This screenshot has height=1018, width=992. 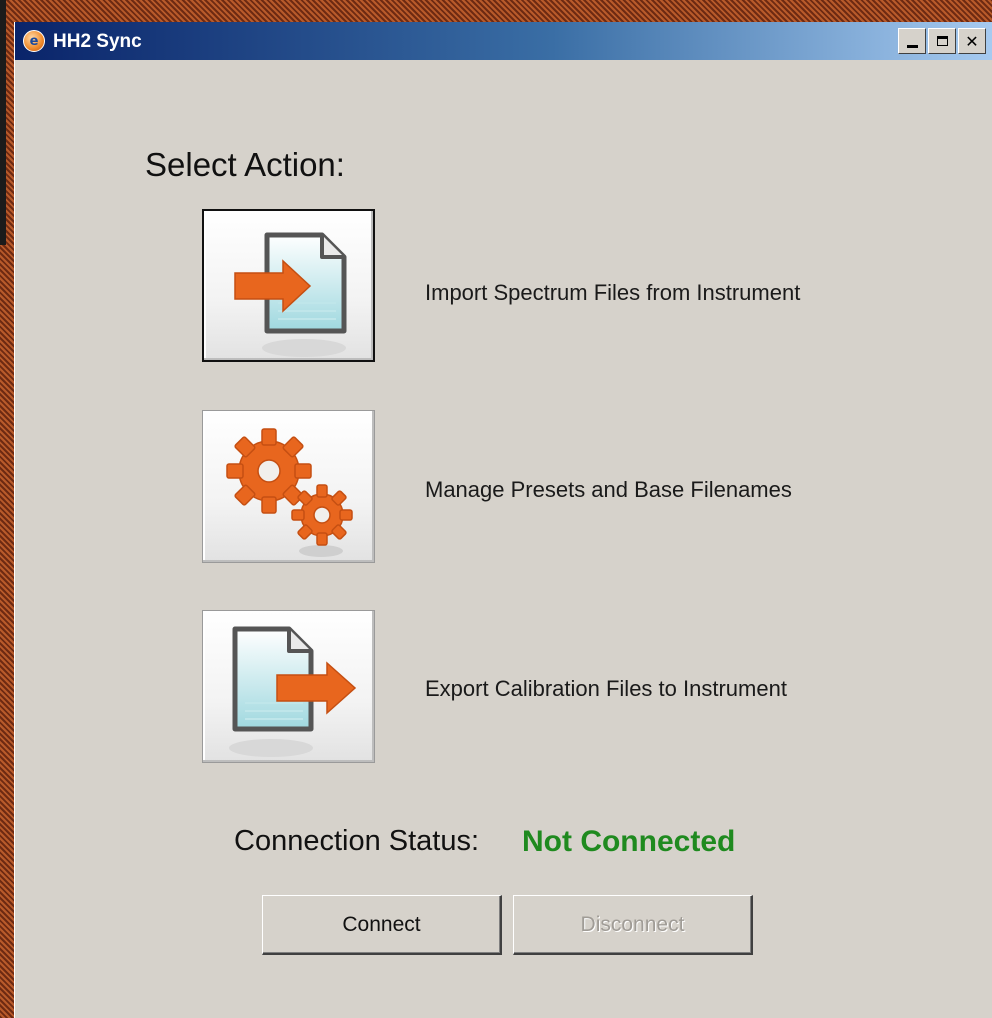 I want to click on connect-button: Connect, so click(x=382, y=925).